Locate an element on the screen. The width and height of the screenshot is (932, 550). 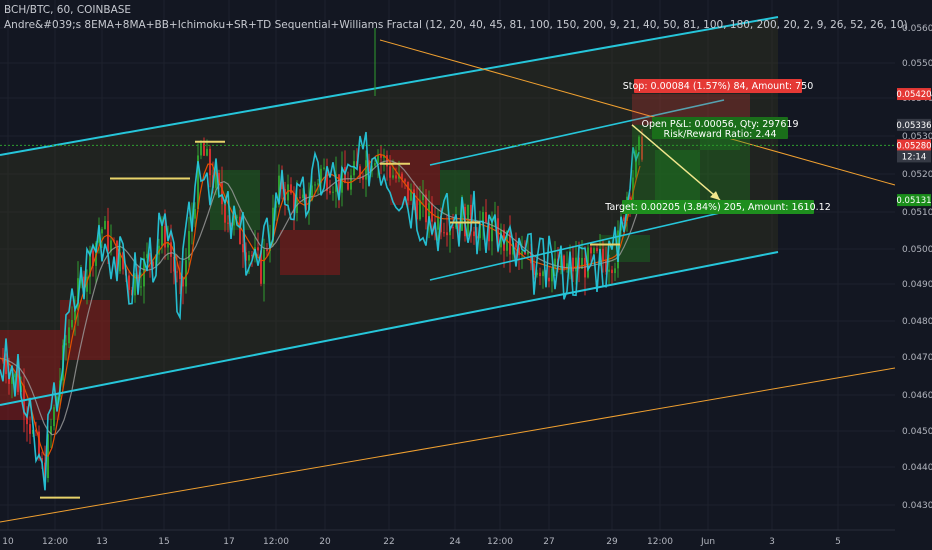
pnl-label-text: Risk/Reward Ratio: 2.44 is located at coordinates (719, 134).